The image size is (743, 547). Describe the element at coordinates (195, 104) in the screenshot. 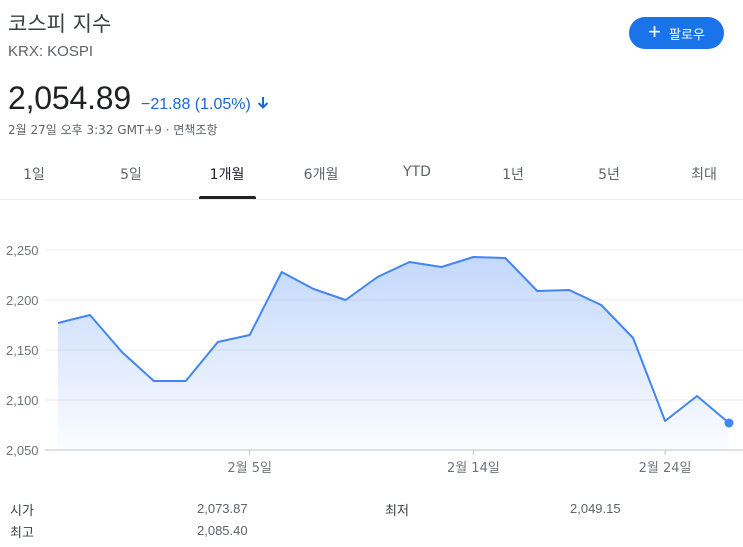

I see `price-change: −21.88 (1.05%)` at that location.